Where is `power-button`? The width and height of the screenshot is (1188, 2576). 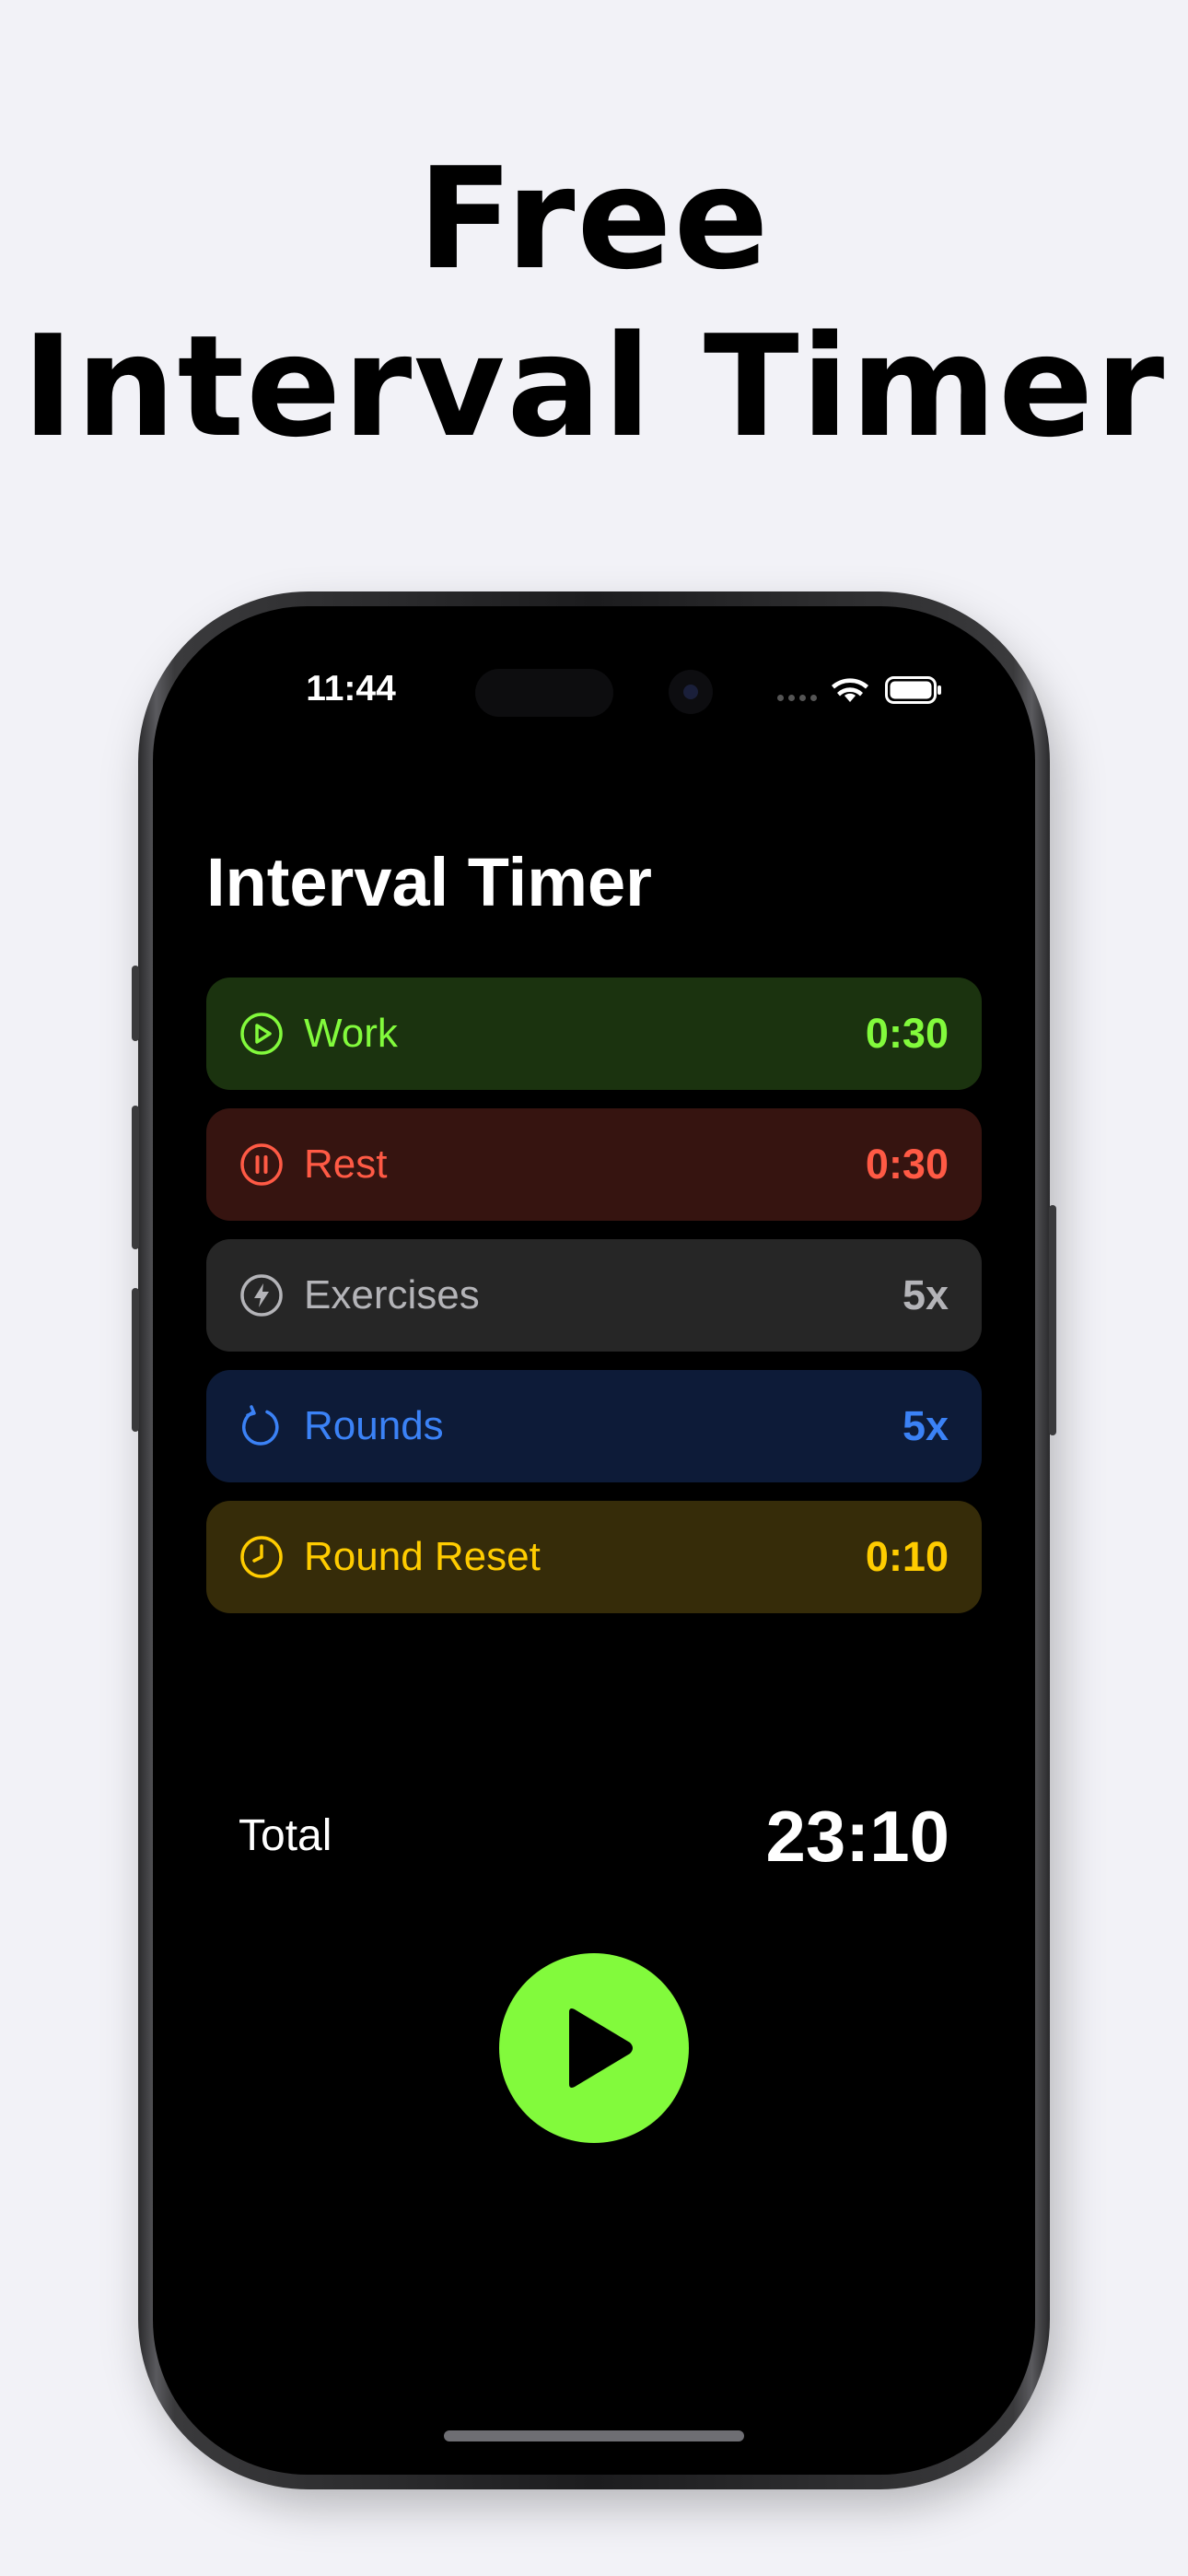 power-button is located at coordinates (1052, 1320).